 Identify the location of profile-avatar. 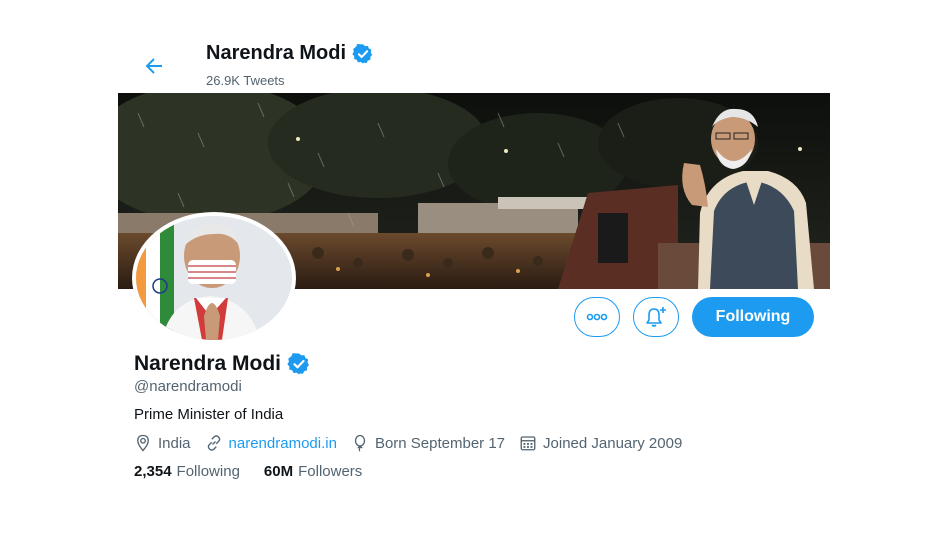
(214, 278).